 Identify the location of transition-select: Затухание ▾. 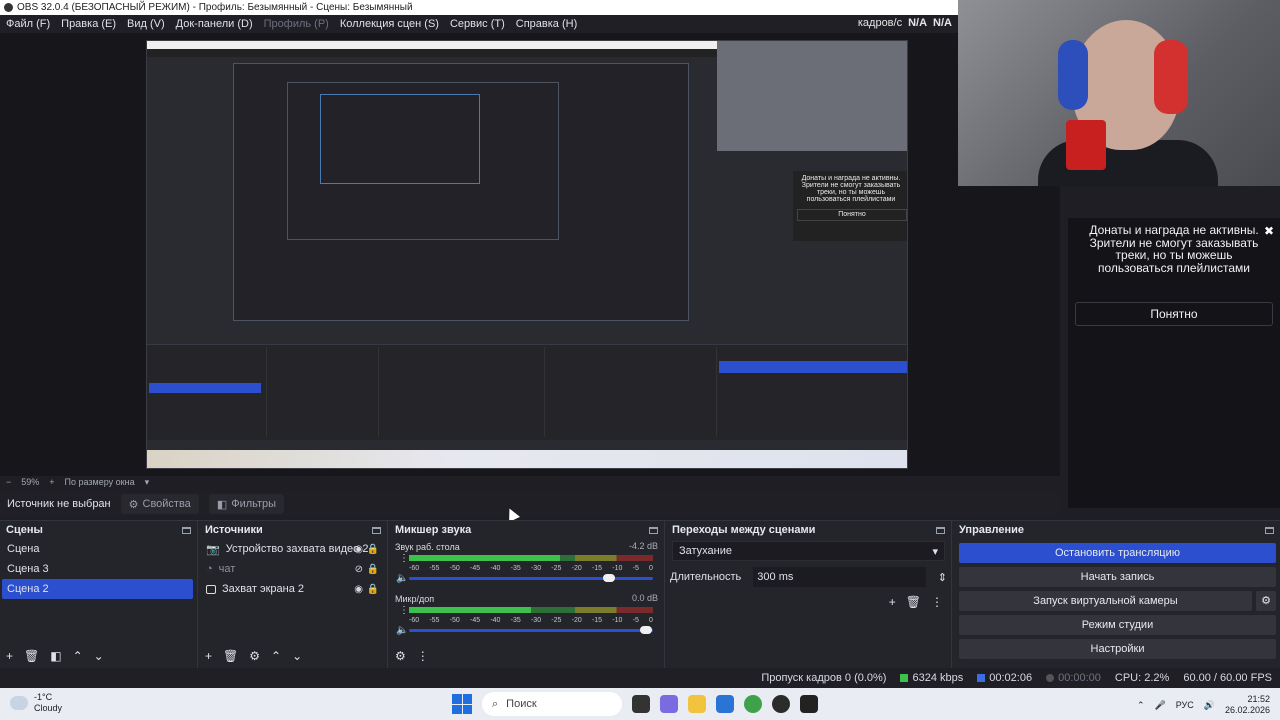
(808, 551).